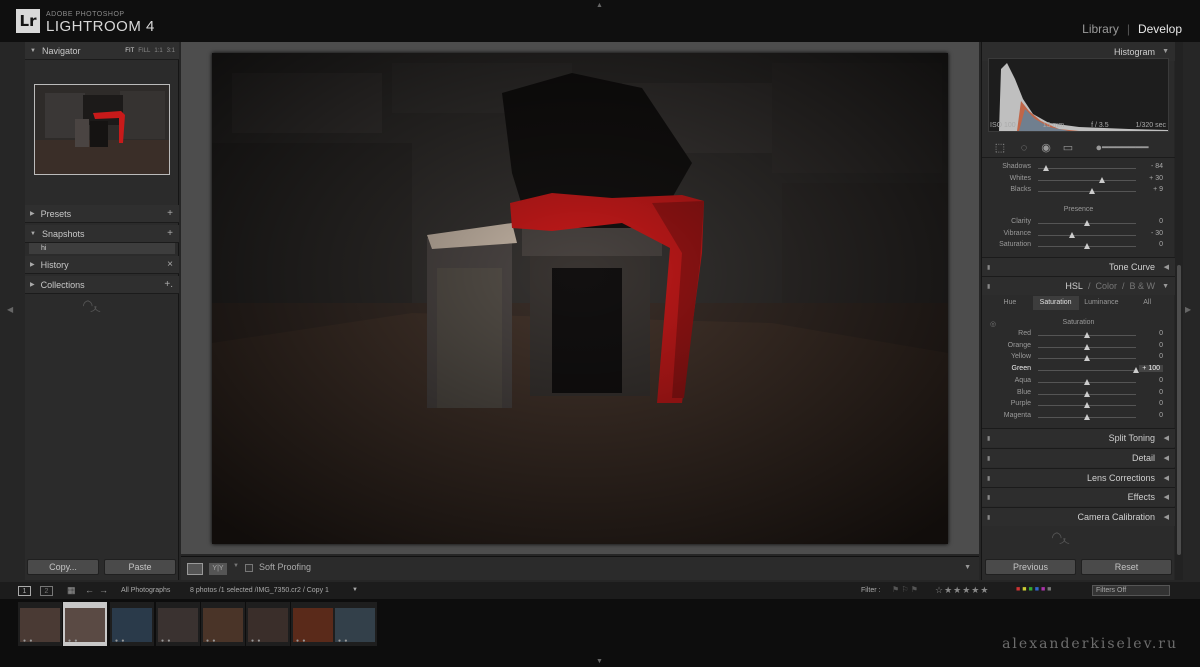 The height and width of the screenshot is (667, 1200). I want to click on hsl-slider-green: Green + 100, so click(1078, 370).